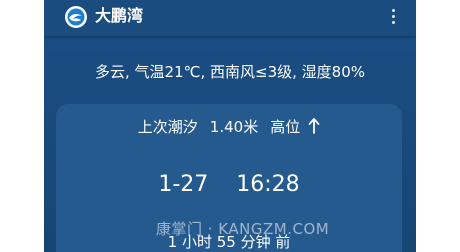  What do you see at coordinates (394, 16) in the screenshot?
I see `more-vertical-icon` at bounding box center [394, 16].